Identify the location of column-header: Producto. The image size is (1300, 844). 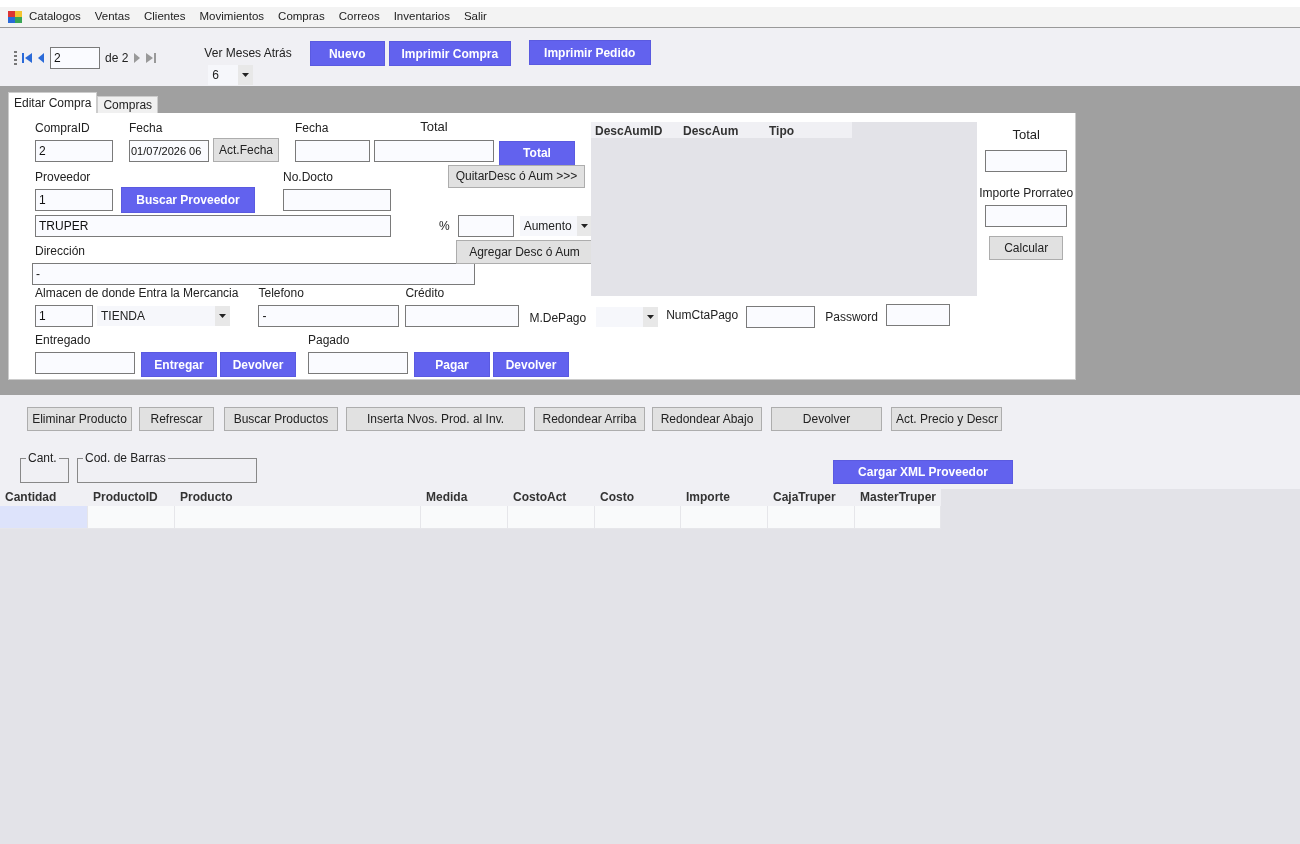
(206, 497).